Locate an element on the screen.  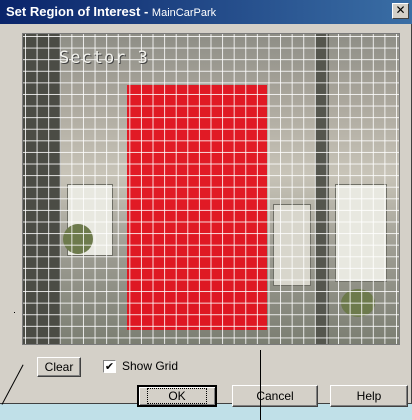
help-button: Help is located at coordinates (369, 396).